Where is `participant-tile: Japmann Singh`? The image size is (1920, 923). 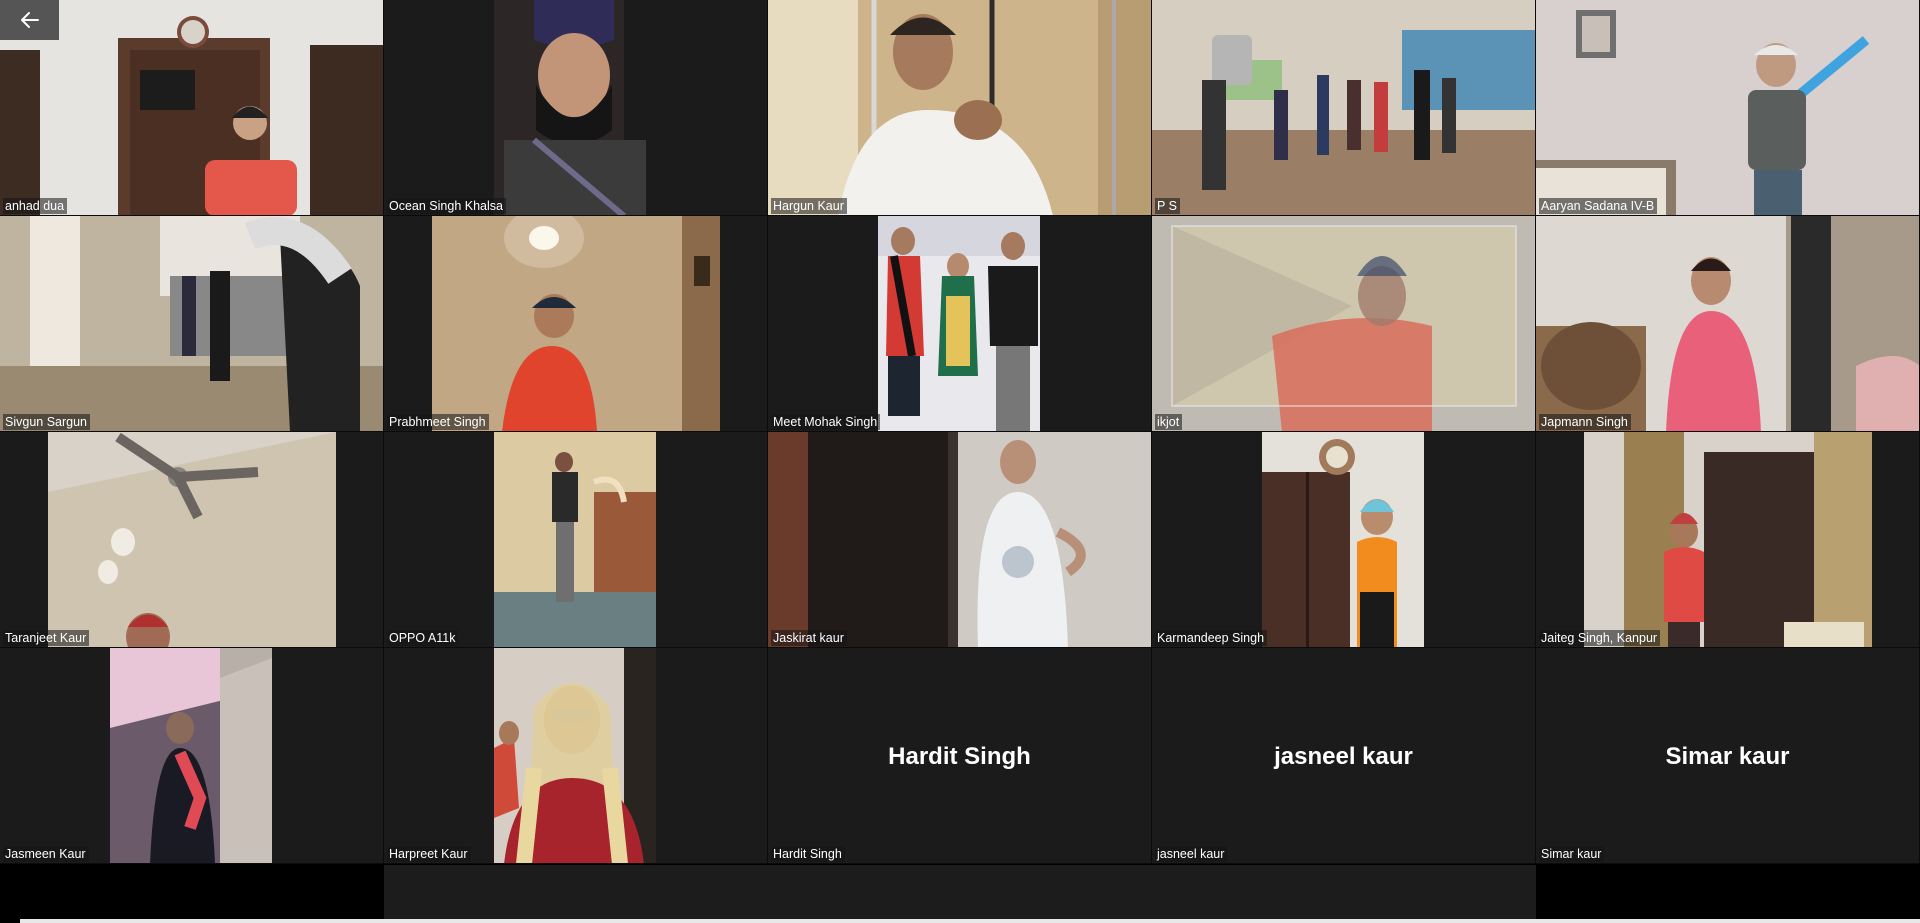
participant-tile: Japmann Singh is located at coordinates (1728, 324).